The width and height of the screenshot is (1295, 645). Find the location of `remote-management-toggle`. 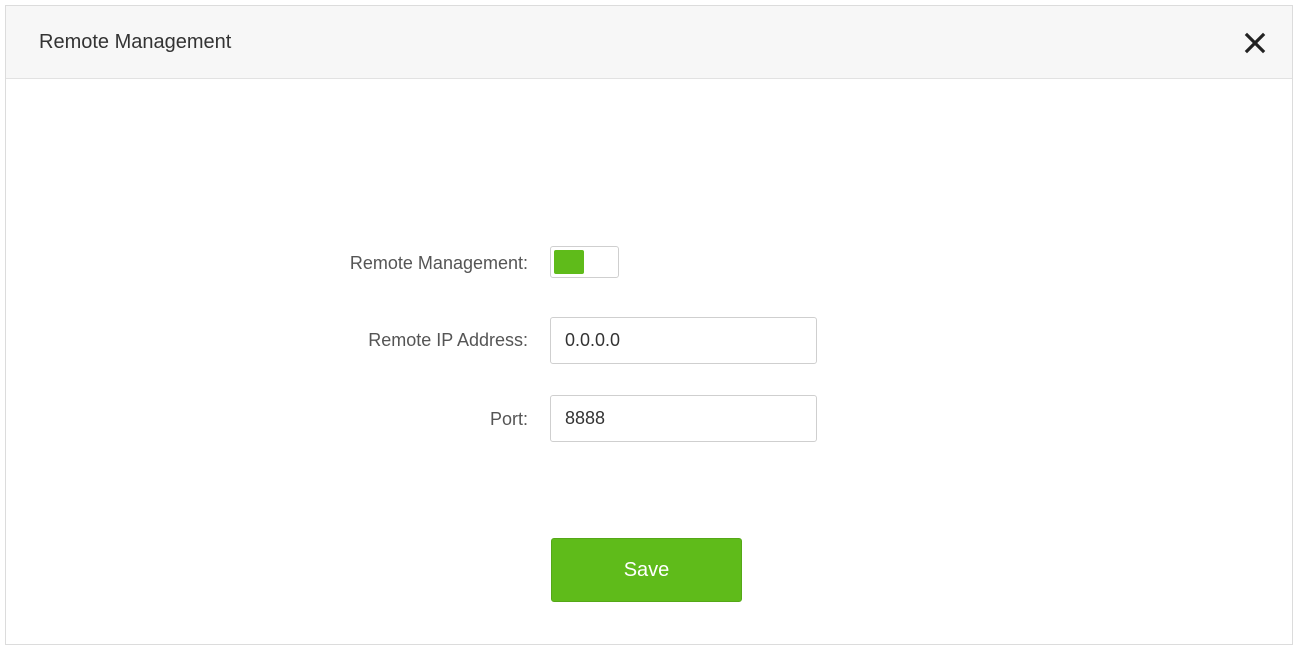

remote-management-toggle is located at coordinates (584, 262).